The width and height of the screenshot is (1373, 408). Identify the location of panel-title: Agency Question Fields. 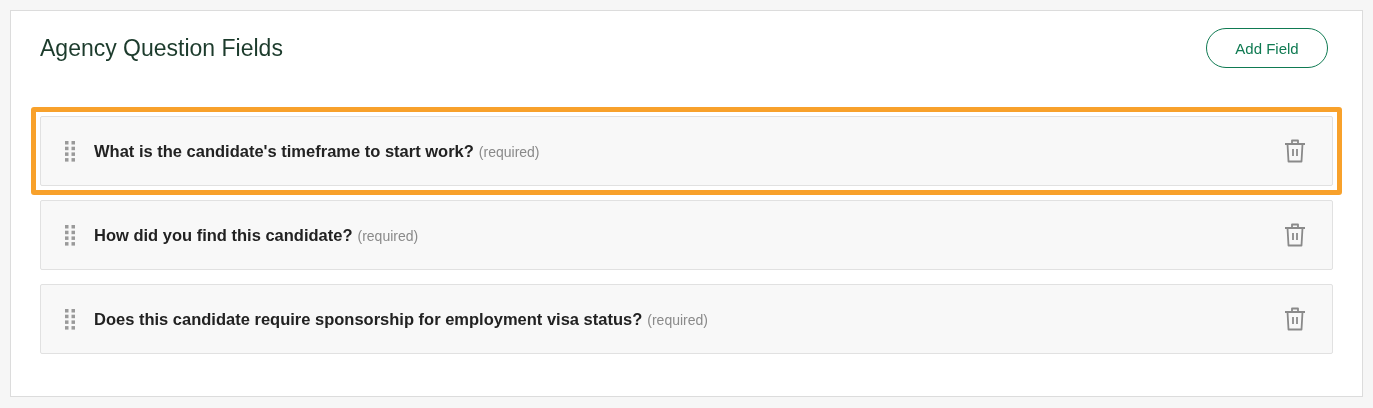
(161, 48).